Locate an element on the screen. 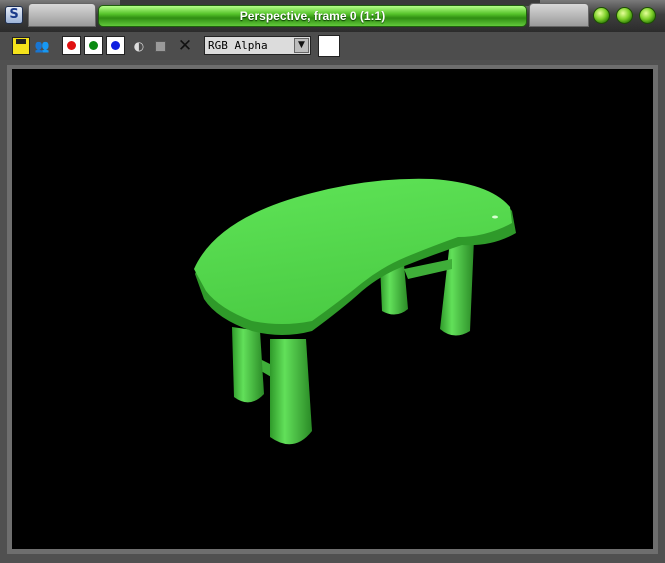  title-tab-left is located at coordinates (62, 15).